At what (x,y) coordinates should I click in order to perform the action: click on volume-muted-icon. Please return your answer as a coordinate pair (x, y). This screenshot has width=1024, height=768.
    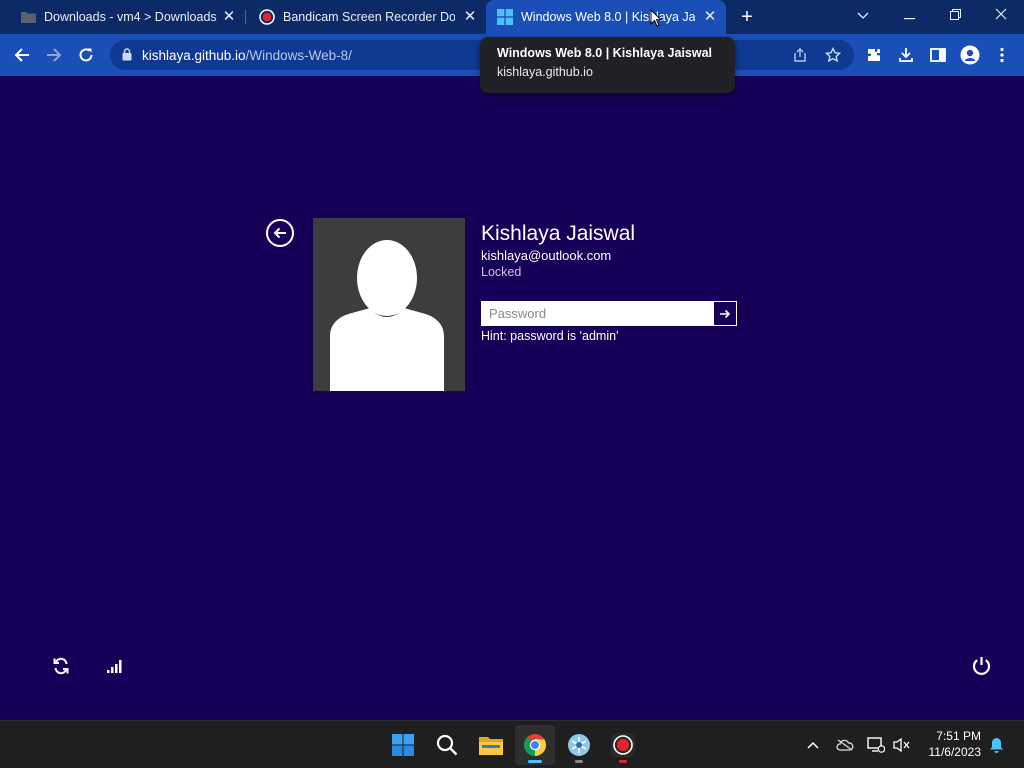
    Looking at the image, I should click on (902, 745).